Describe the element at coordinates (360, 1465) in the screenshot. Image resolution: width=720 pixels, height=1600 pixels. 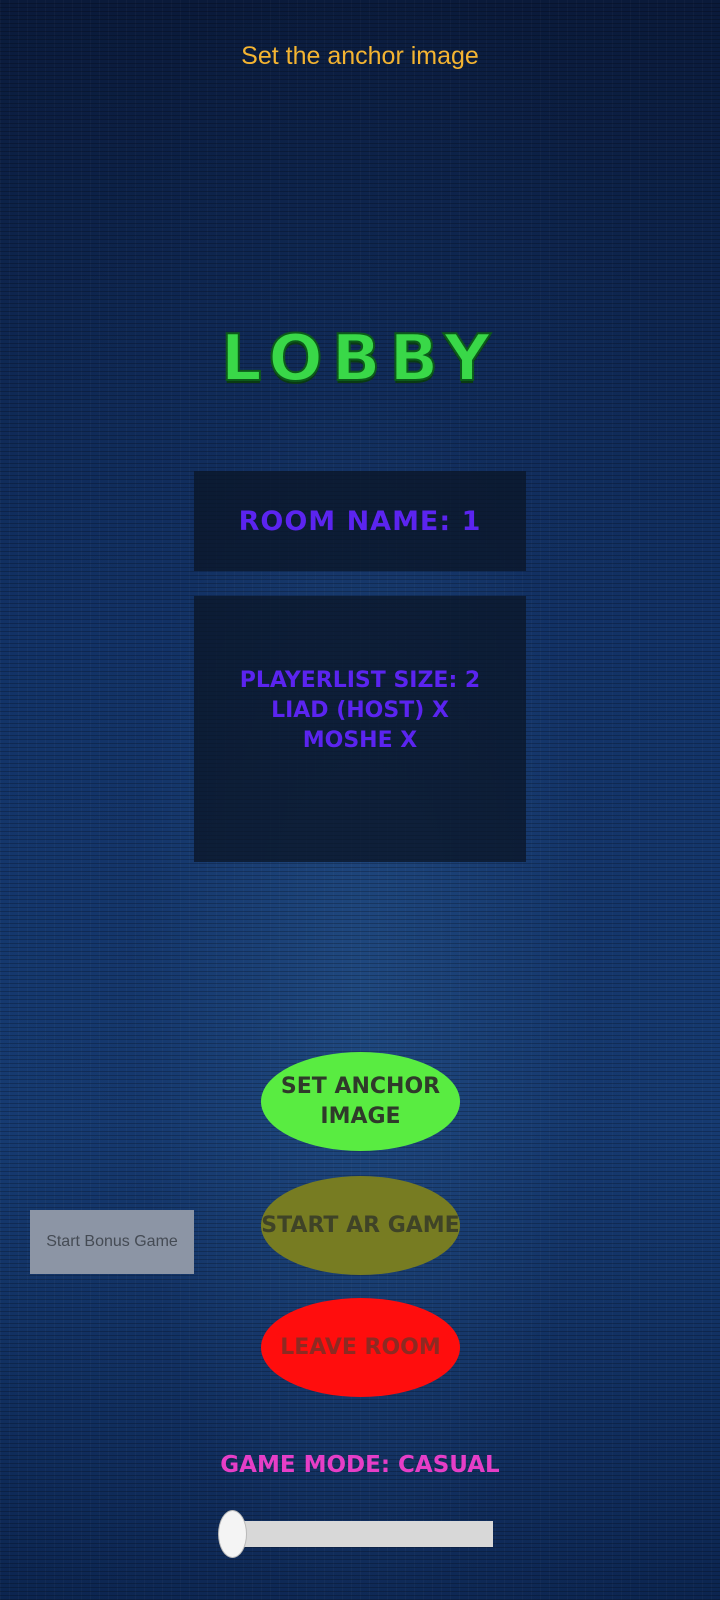
I see `game-mode-label: GAME MODE: CASUAL` at that location.